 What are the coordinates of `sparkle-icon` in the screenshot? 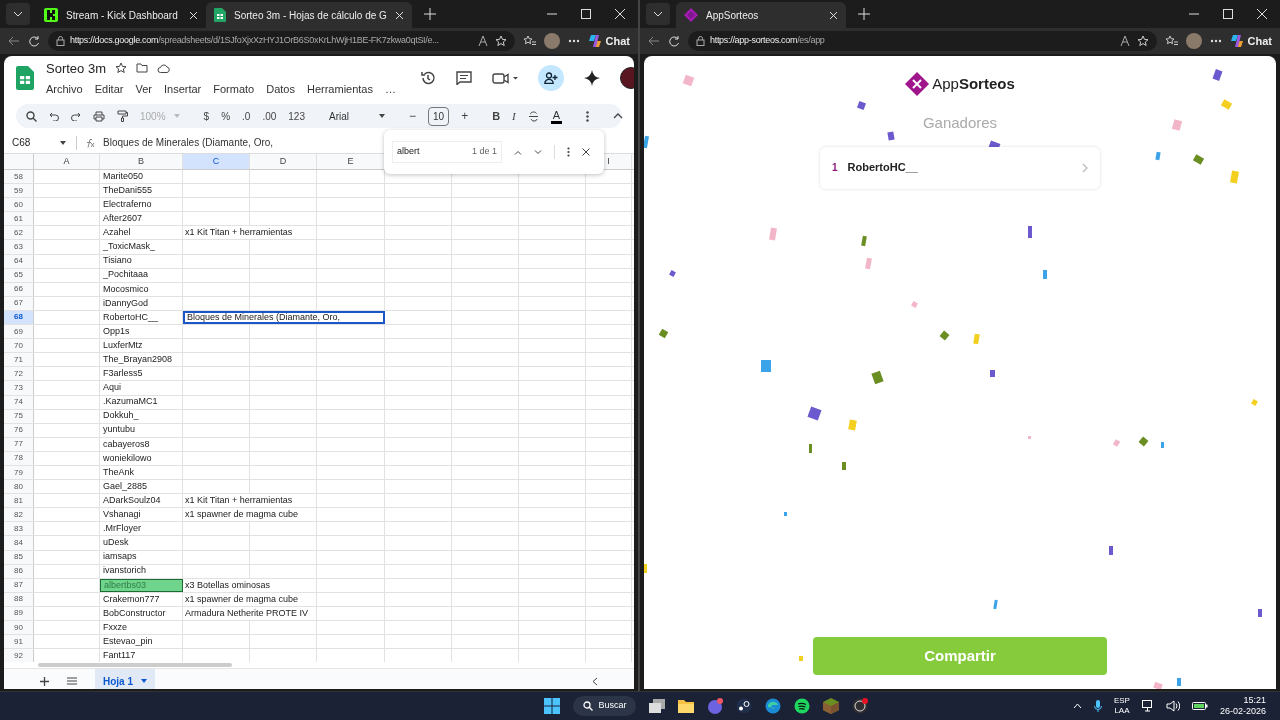 It's located at (592, 78).